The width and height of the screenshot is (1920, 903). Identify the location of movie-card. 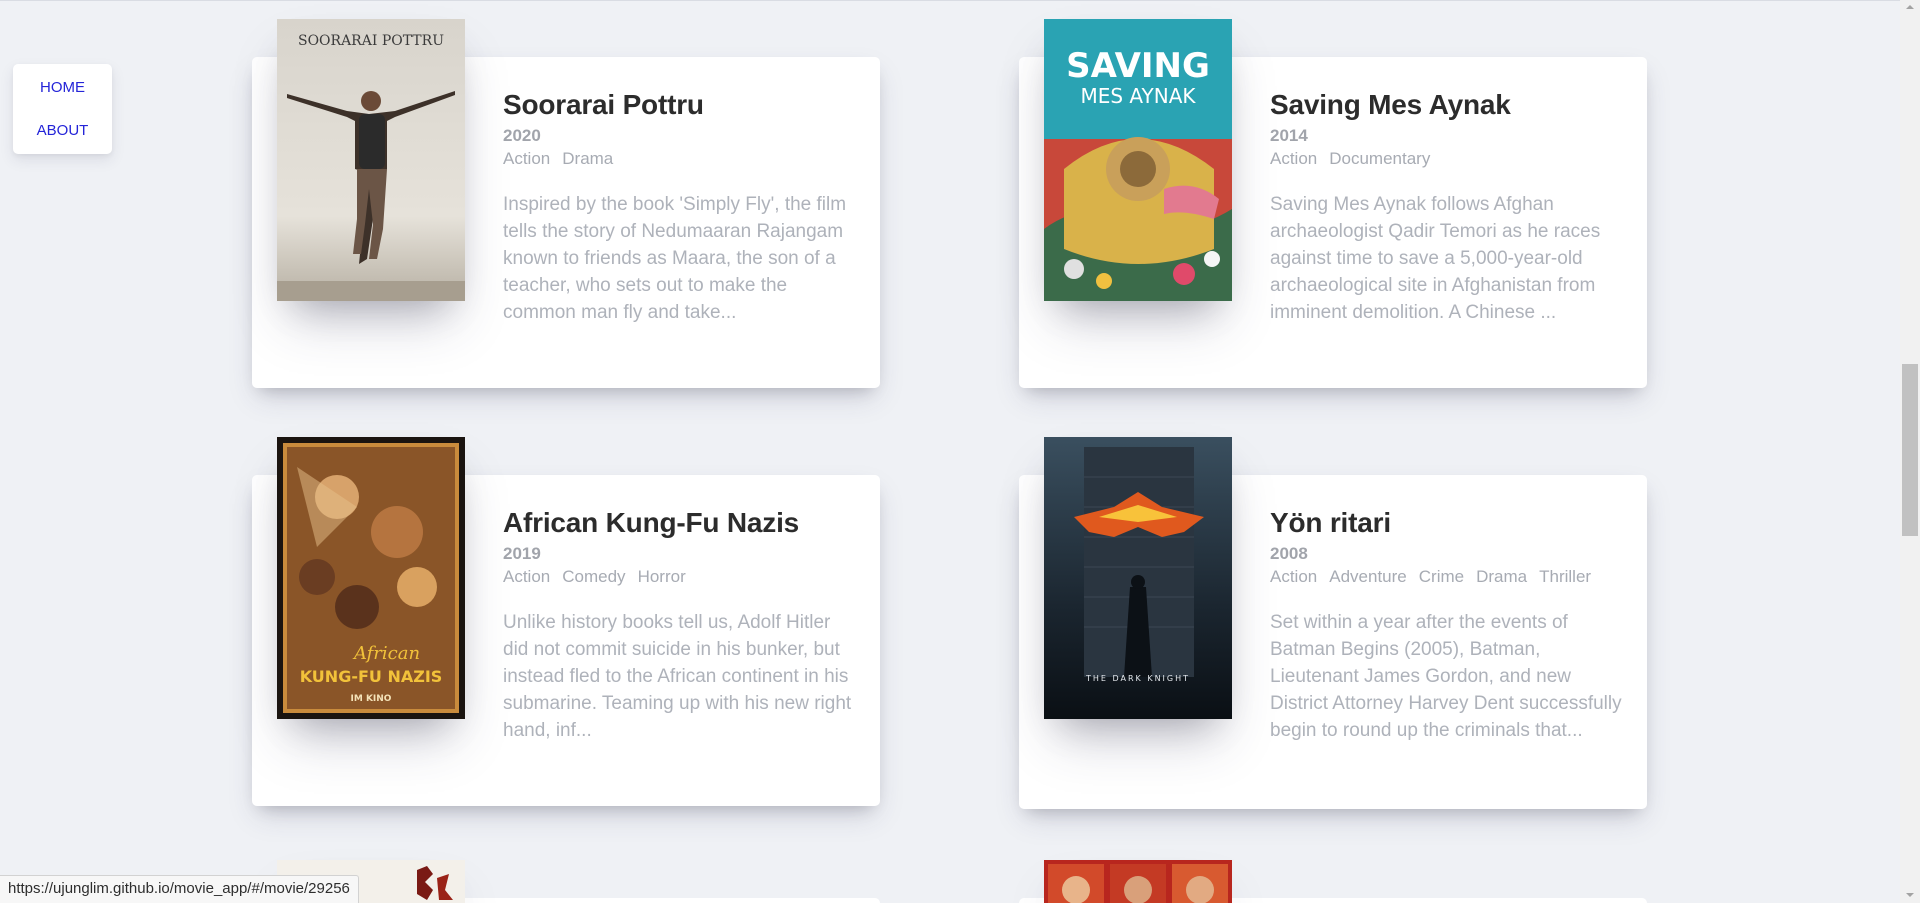
(1333, 881).